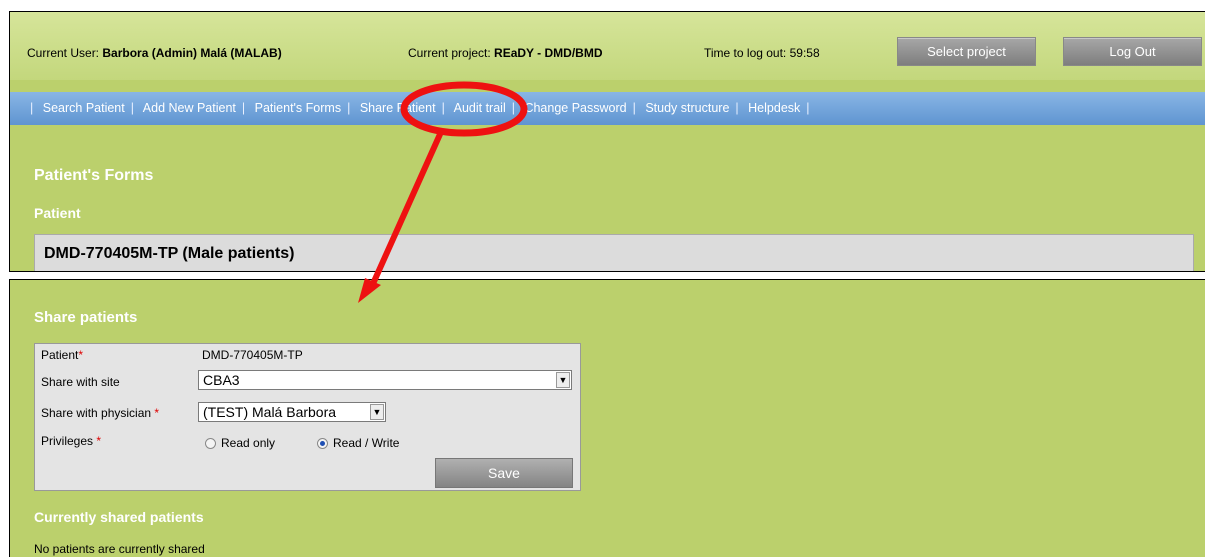 The height and width of the screenshot is (557, 1205). Describe the element at coordinates (57, 213) in the screenshot. I see `patient-section-label: Patient` at that location.